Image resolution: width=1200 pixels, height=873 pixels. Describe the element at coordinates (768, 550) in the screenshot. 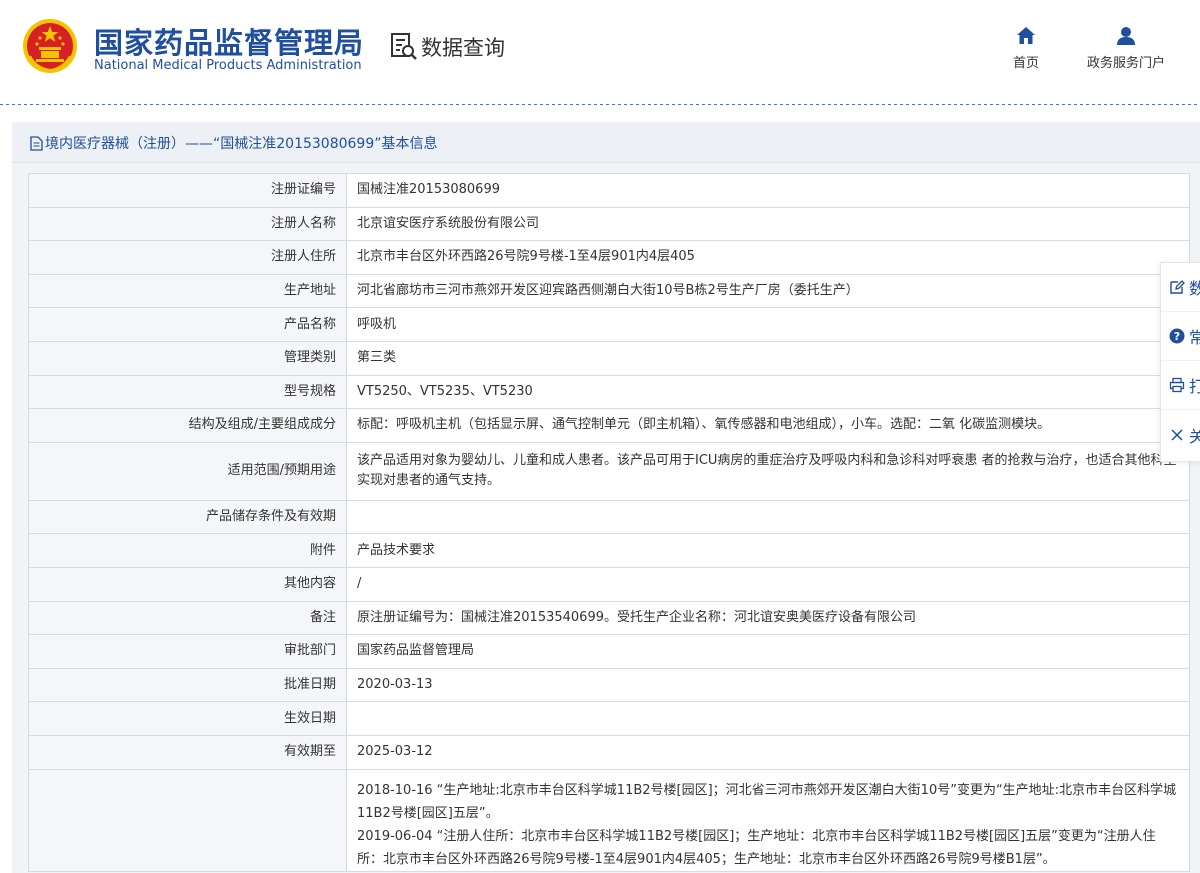

I see `row-value: 产品技术要求` at that location.